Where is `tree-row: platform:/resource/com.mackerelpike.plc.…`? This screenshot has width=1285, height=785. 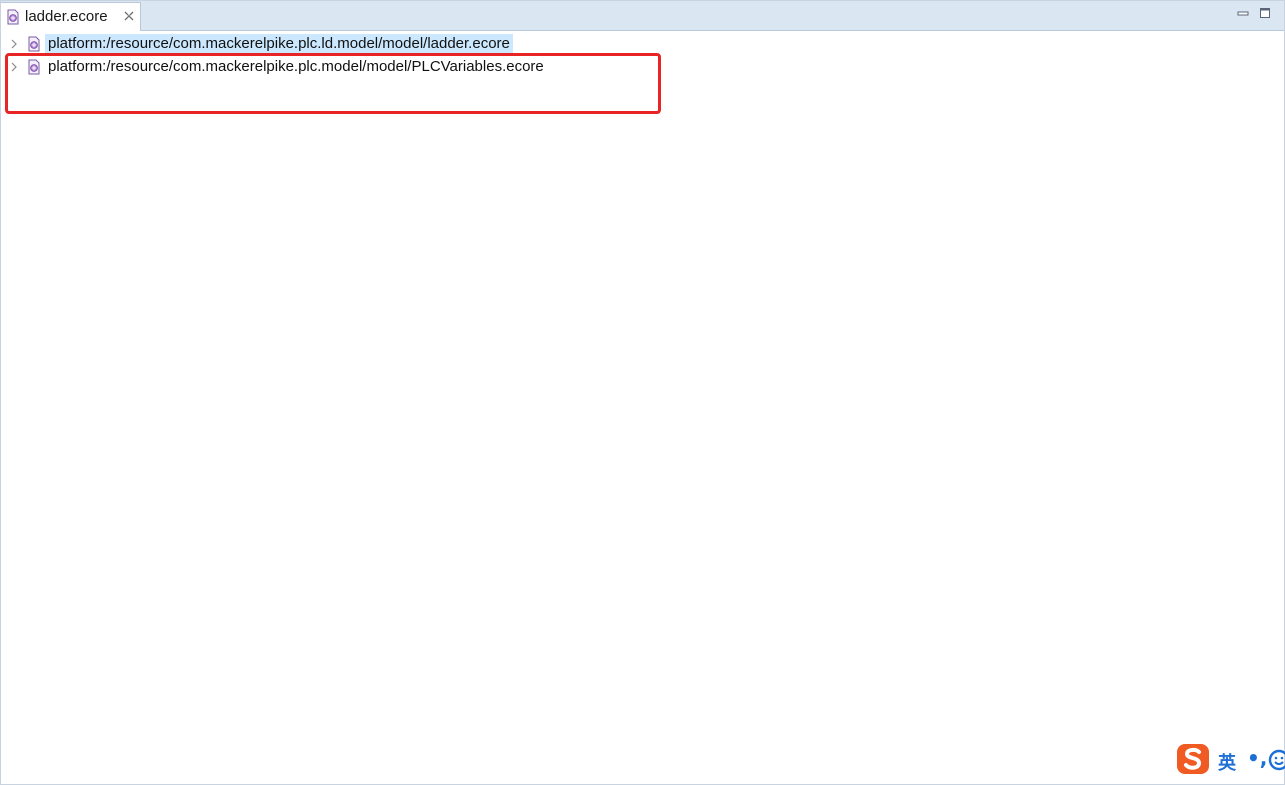 tree-row: platform:/resource/com.mackerelpike.plc.… is located at coordinates (351, 44).